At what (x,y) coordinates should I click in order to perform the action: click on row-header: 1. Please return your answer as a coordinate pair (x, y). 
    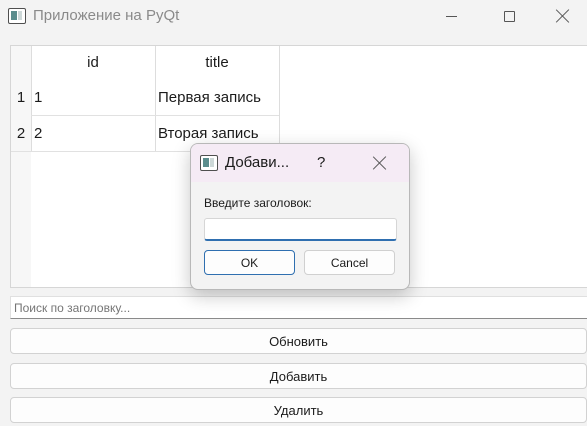
    Looking at the image, I should click on (21, 97).